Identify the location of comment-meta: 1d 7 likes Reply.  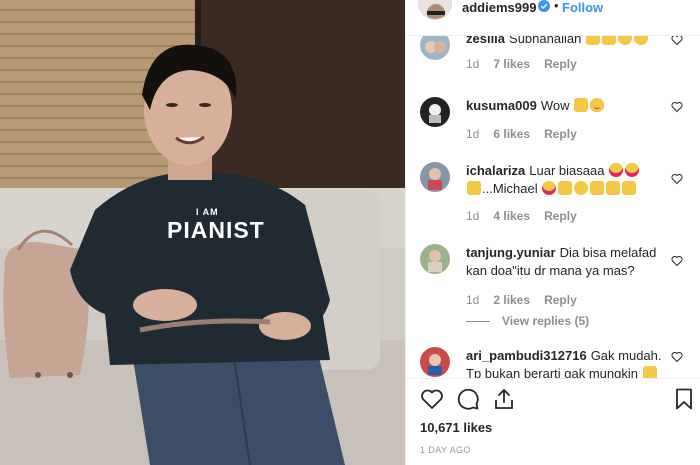
(528, 64).